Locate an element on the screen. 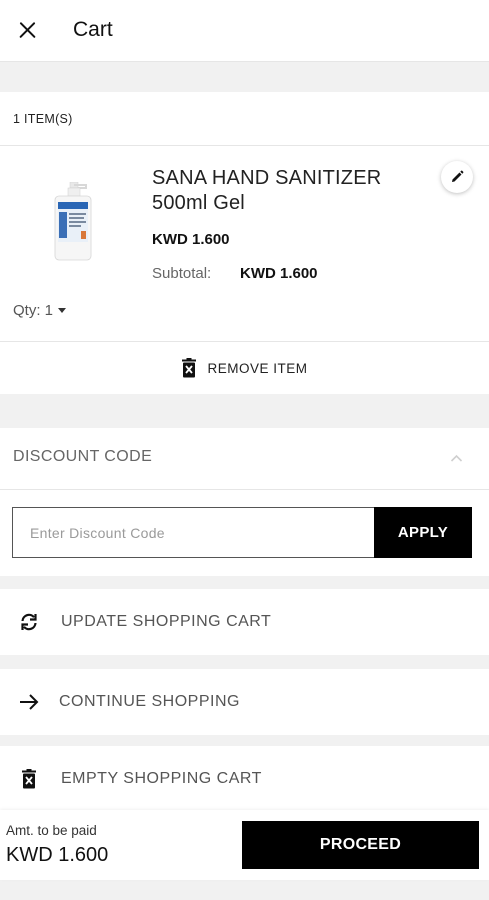 The image size is (489, 900). pencil-icon is located at coordinates (458, 176).